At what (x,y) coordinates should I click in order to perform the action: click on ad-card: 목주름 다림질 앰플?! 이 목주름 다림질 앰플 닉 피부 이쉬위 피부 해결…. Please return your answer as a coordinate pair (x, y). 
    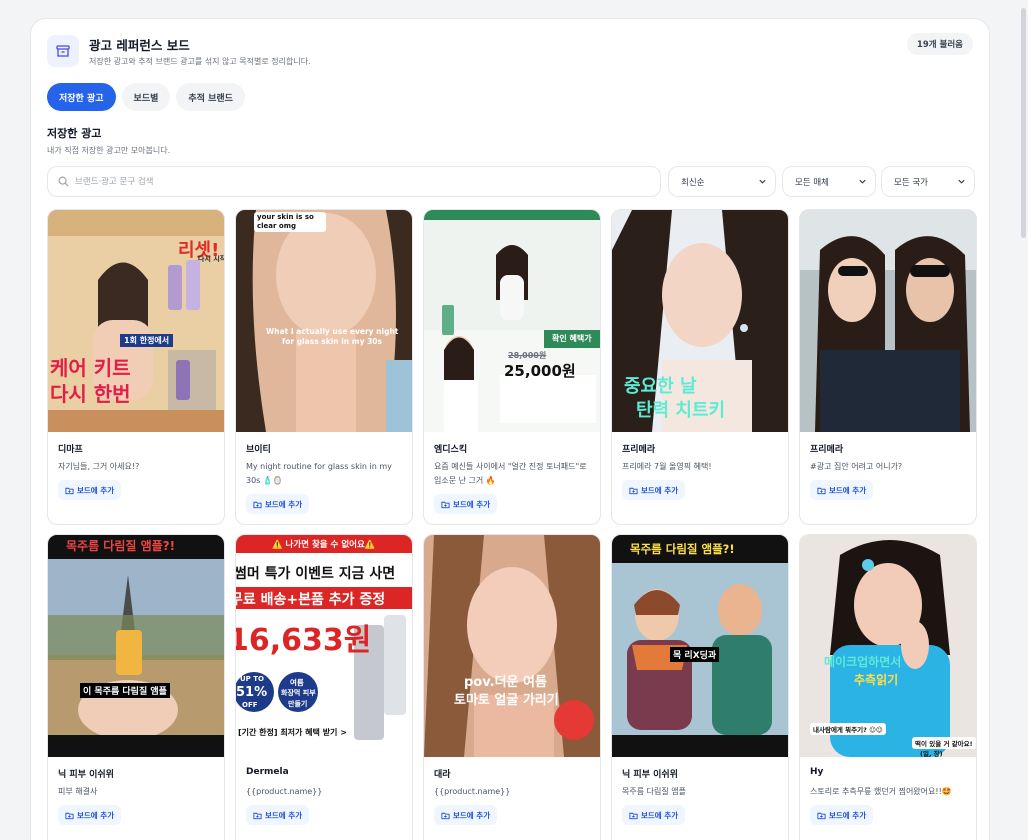
    Looking at the image, I should click on (136, 687).